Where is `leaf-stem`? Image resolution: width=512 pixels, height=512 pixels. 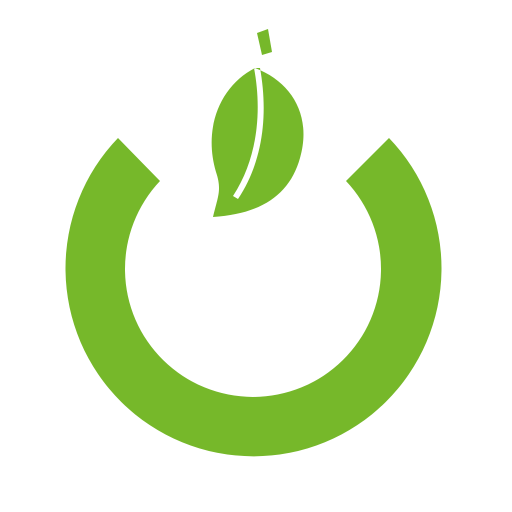
leaf-stem is located at coordinates (264, 42).